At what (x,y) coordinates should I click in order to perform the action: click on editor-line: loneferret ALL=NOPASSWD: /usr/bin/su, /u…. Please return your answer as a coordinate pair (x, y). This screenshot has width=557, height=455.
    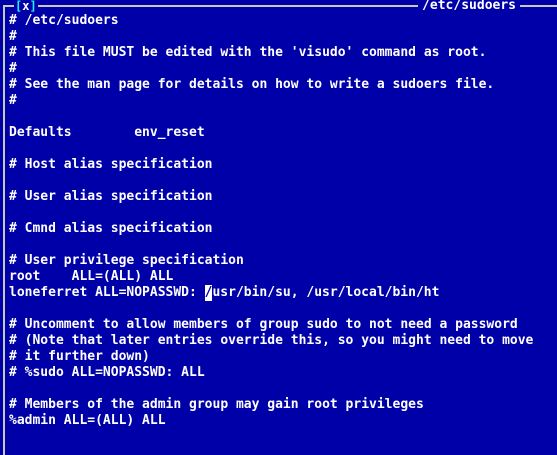
    Looking at the image, I should click on (283, 293).